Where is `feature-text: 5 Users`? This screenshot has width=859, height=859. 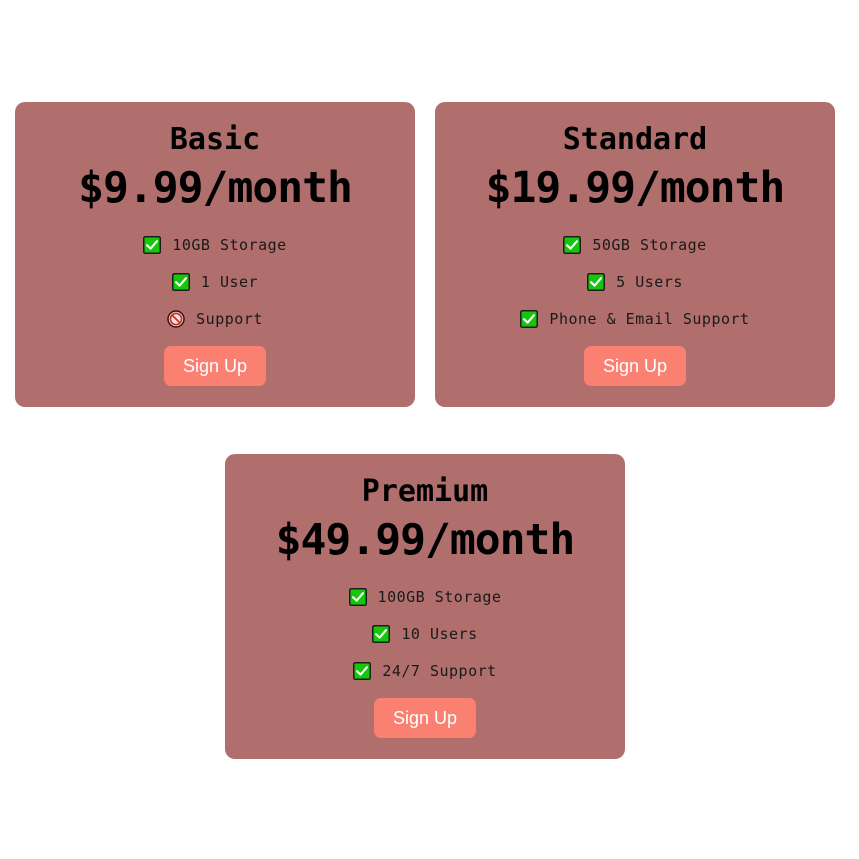
feature-text: 5 Users is located at coordinates (649, 282).